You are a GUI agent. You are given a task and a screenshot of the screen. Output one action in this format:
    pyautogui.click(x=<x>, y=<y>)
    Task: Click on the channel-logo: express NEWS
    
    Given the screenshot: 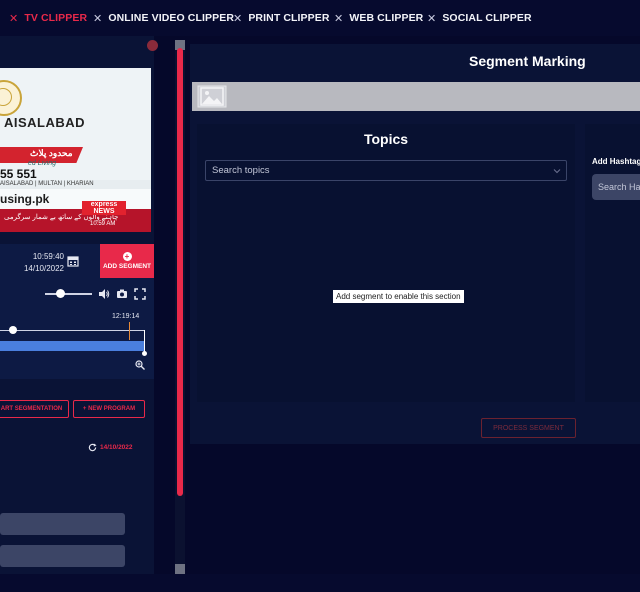 What is the action you would take?
    pyautogui.click(x=104, y=208)
    